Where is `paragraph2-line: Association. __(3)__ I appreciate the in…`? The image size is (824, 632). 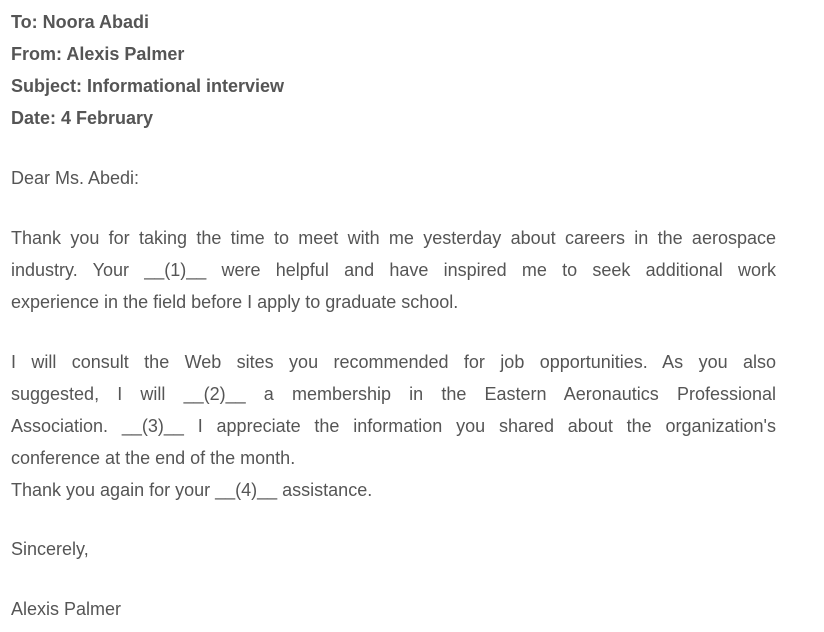 paragraph2-line: Association. __(3)__ I appreciate the in… is located at coordinates (393, 426).